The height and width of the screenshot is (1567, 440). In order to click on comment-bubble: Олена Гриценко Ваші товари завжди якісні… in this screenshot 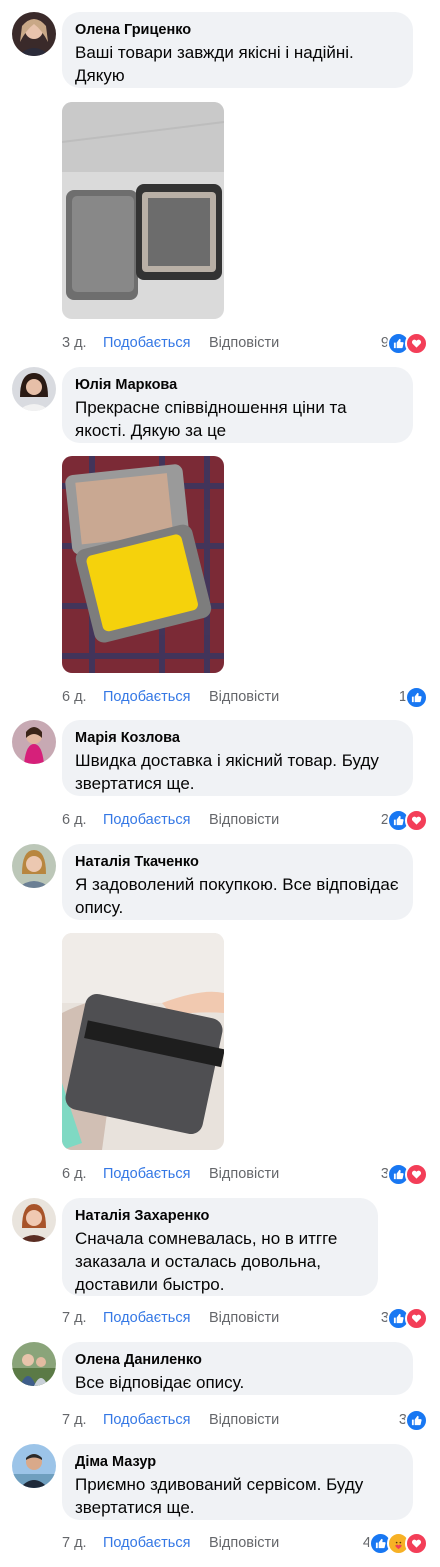, I will do `click(237, 50)`.